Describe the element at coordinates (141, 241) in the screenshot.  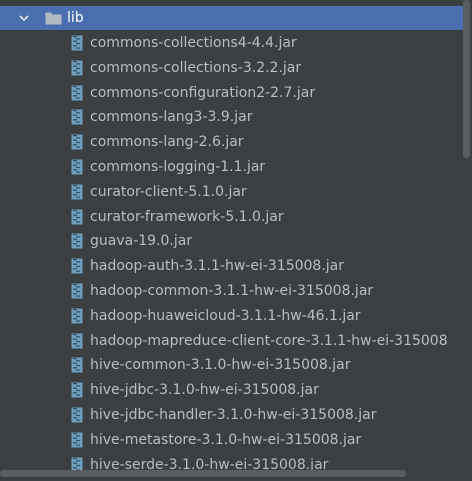
I see `file-label: guava-19.0.jar` at that location.